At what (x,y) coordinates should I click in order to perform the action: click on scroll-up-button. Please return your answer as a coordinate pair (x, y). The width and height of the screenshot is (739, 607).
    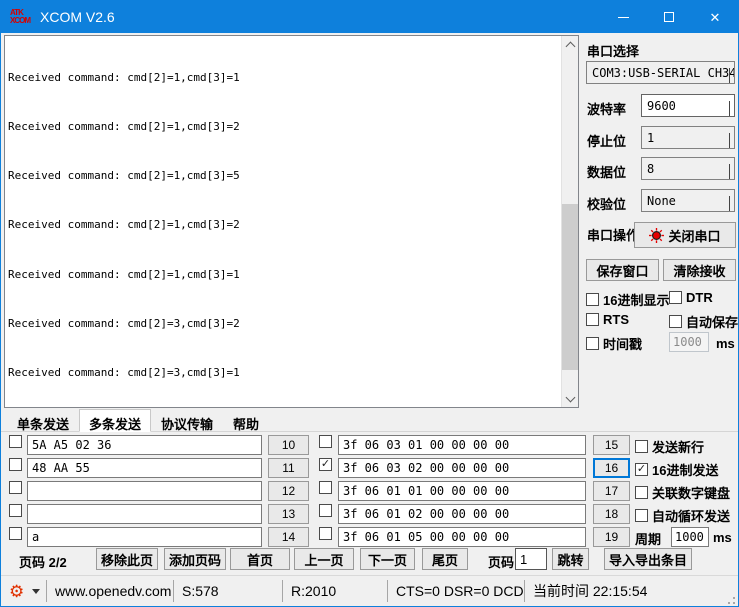
    Looking at the image, I should click on (570, 44).